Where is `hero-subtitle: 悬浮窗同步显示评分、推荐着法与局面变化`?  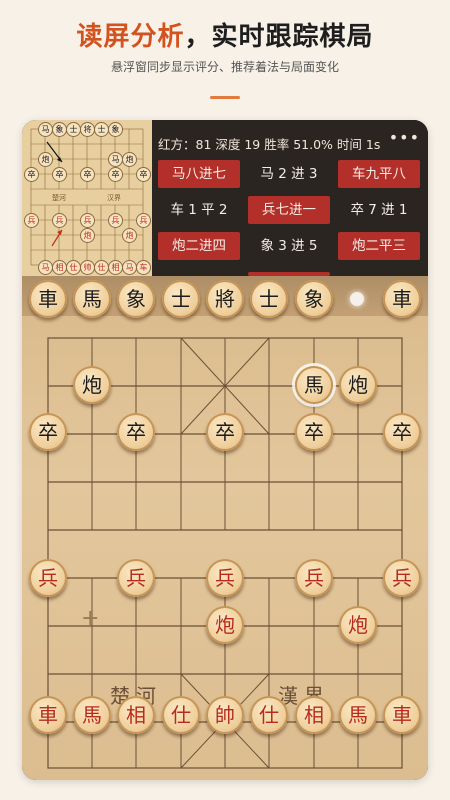 hero-subtitle: 悬浮窗同步显示评分、推荐着法与局面变化 is located at coordinates (224, 67).